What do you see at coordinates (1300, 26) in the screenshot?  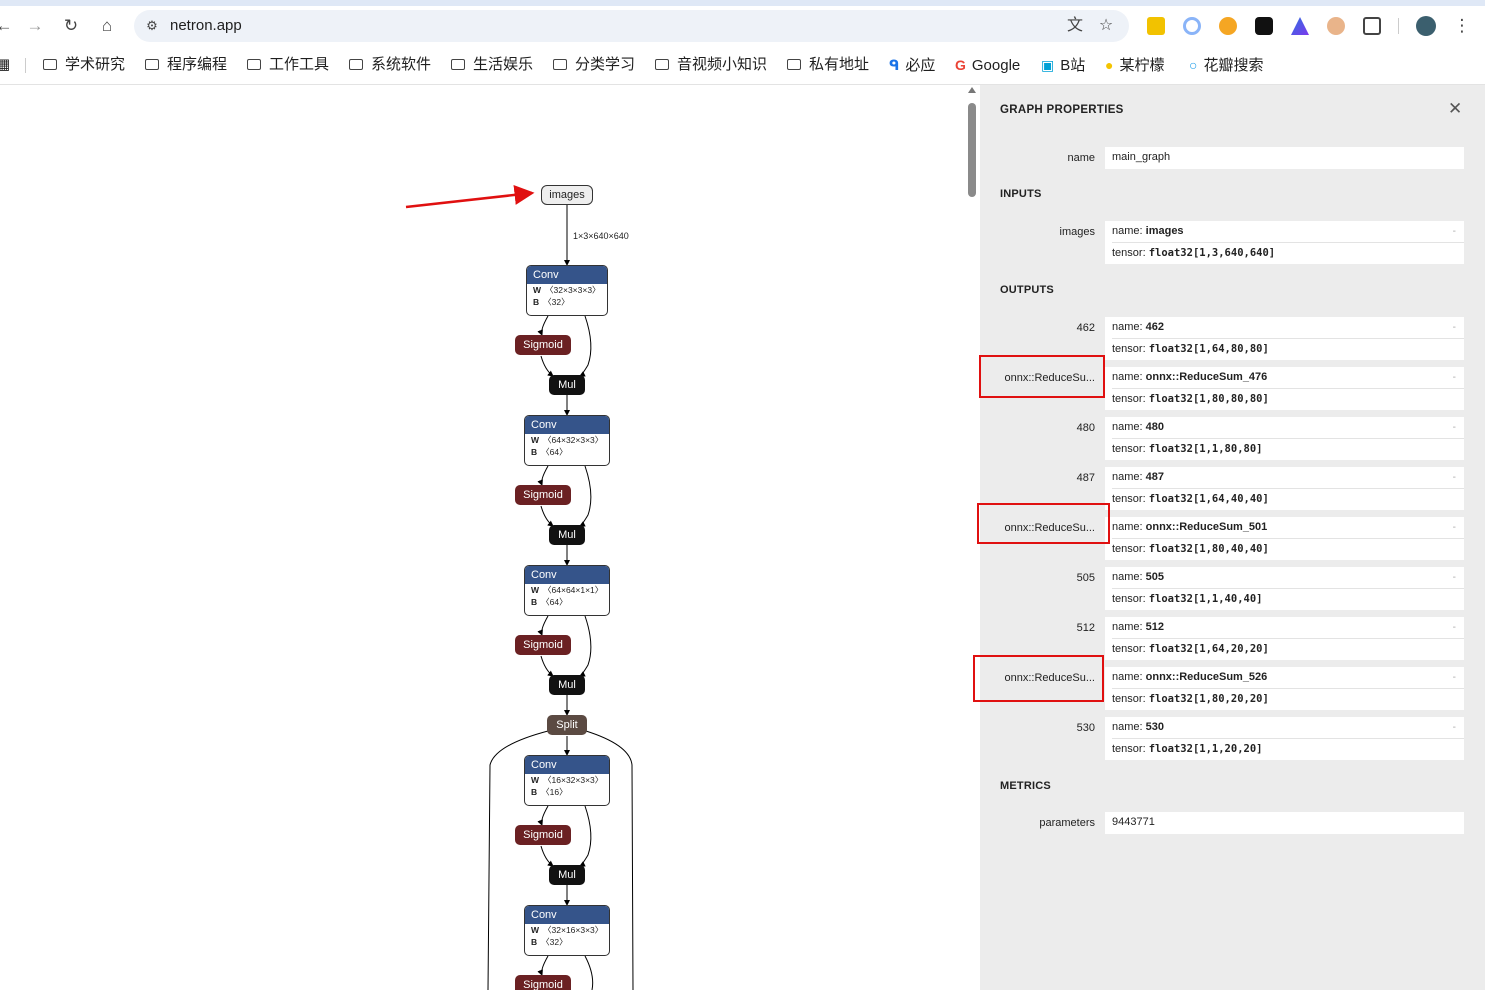 I see `triangle-extension-icon` at bounding box center [1300, 26].